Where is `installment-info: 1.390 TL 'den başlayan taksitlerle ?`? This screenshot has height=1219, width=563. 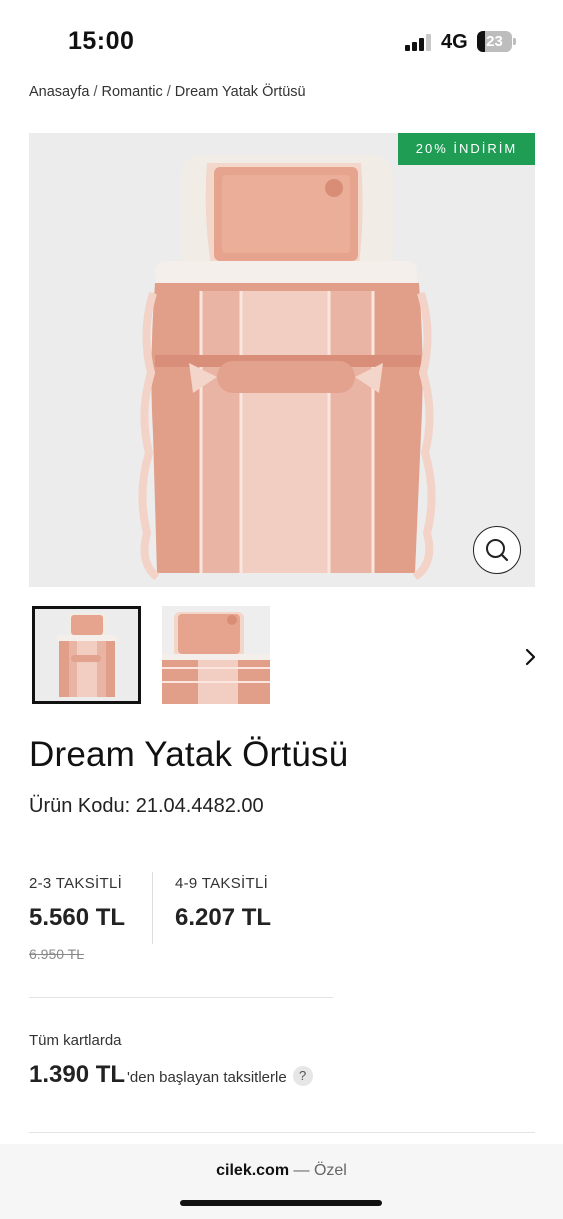
installment-info: 1.390 TL 'den başlayan taksitlerle ? is located at coordinates (171, 1075).